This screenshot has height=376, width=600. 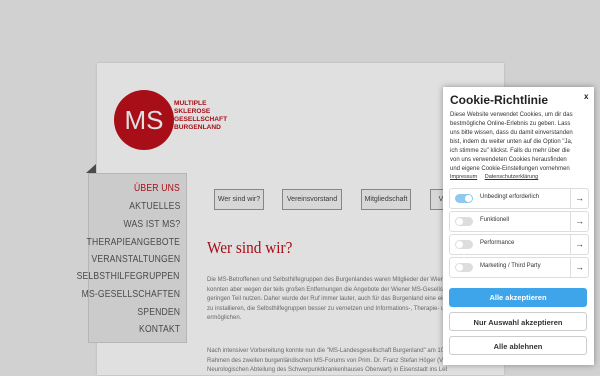 What do you see at coordinates (464, 221) in the screenshot?
I see `toggle-functional` at bounding box center [464, 221].